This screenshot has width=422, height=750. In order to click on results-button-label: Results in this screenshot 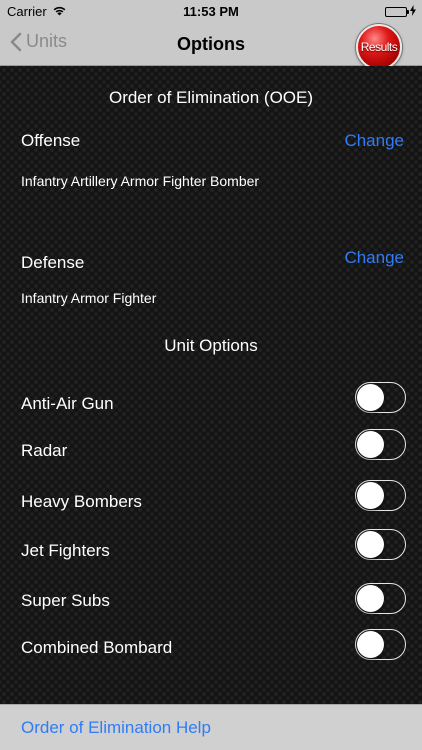, I will do `click(379, 47)`.